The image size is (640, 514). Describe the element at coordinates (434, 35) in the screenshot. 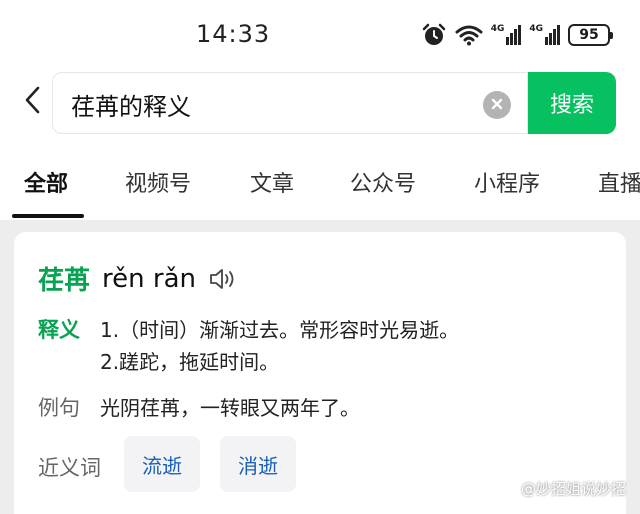

I see `alarm-icon` at that location.